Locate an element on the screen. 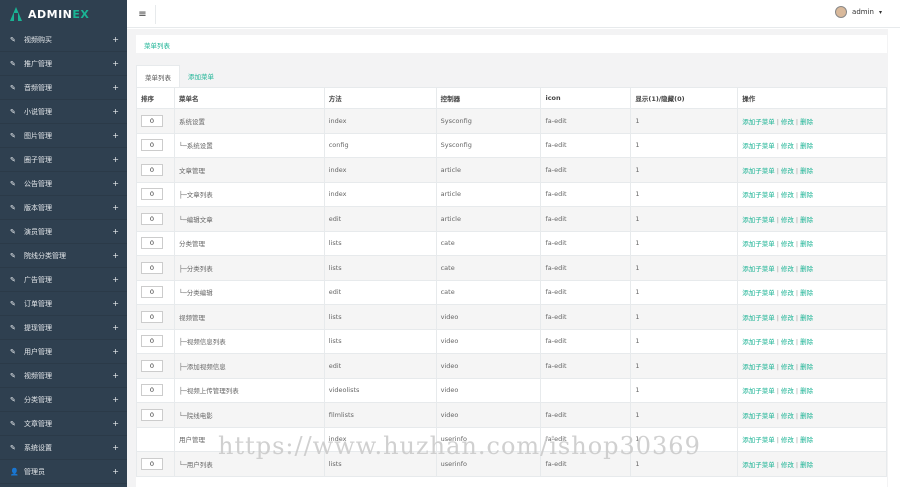 Image resolution: width=900 pixels, height=487 pixels. sidebar-item: ✎ 用户管理 + is located at coordinates (63, 352).